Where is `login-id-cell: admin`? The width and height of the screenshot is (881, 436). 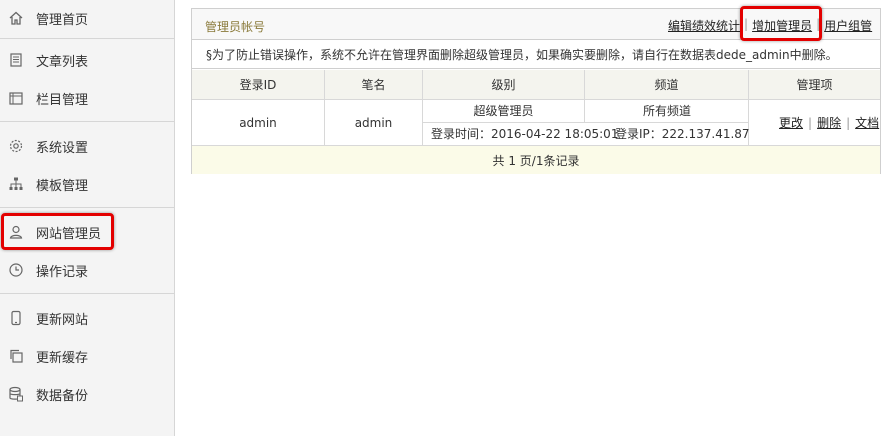 login-id-cell: admin is located at coordinates (258, 122).